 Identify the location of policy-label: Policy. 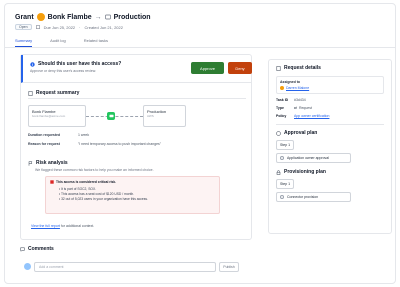
(281, 116).